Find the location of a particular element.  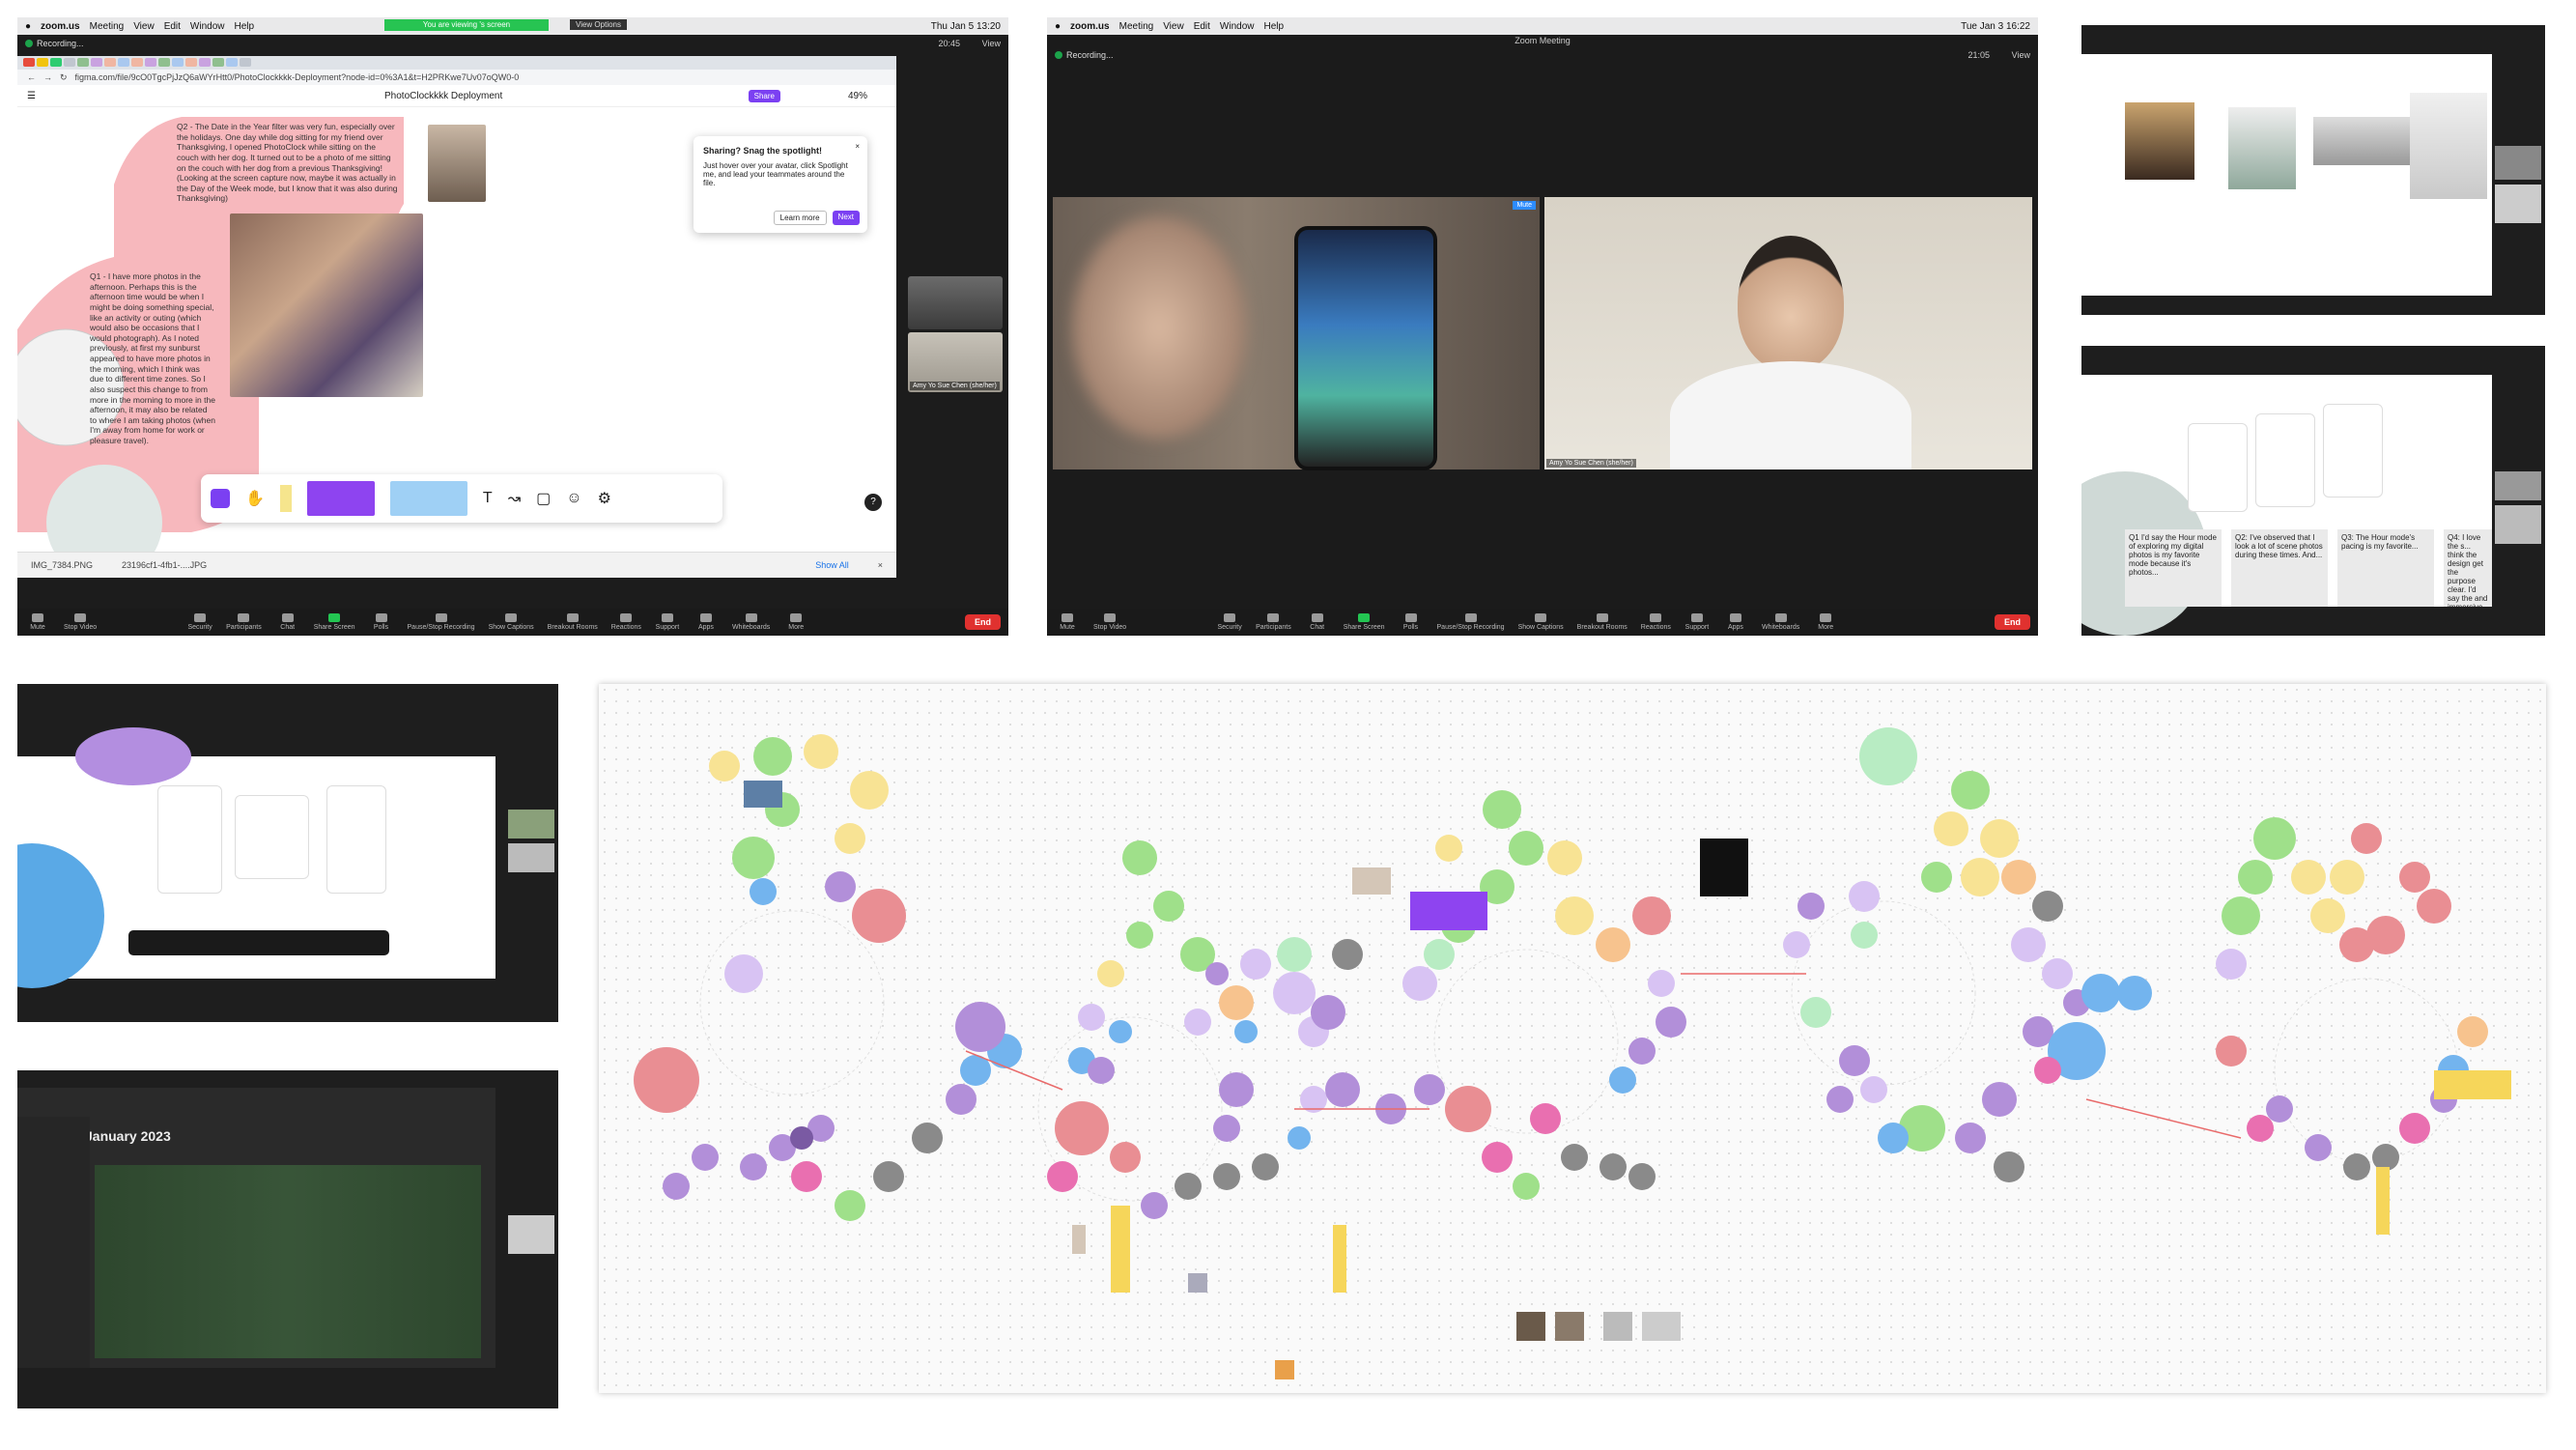

menu-view: View is located at coordinates (144, 26).